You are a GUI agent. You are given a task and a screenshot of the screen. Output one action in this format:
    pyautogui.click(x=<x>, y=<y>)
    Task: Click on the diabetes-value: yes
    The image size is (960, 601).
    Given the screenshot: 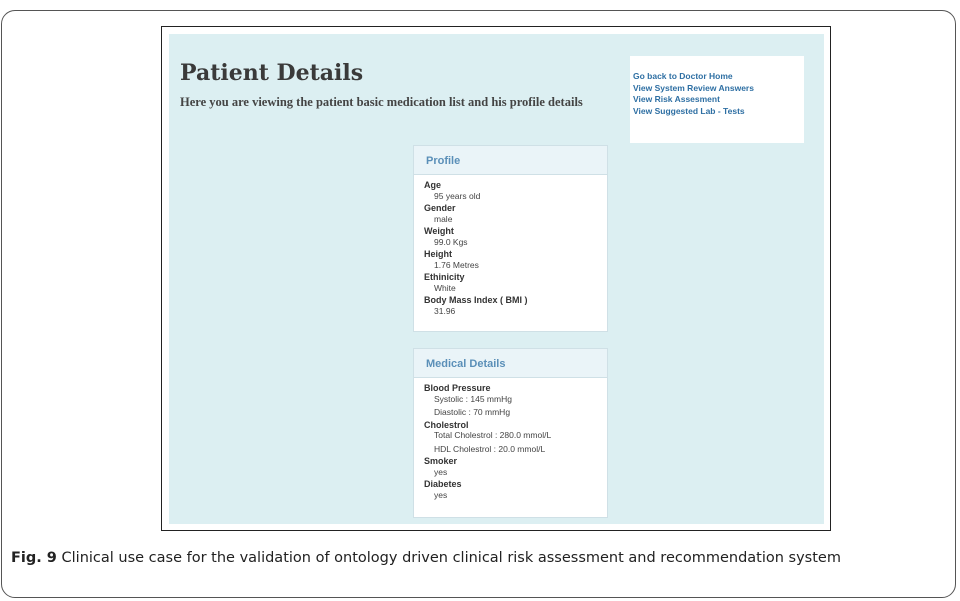 What is the action you would take?
    pyautogui.click(x=441, y=494)
    